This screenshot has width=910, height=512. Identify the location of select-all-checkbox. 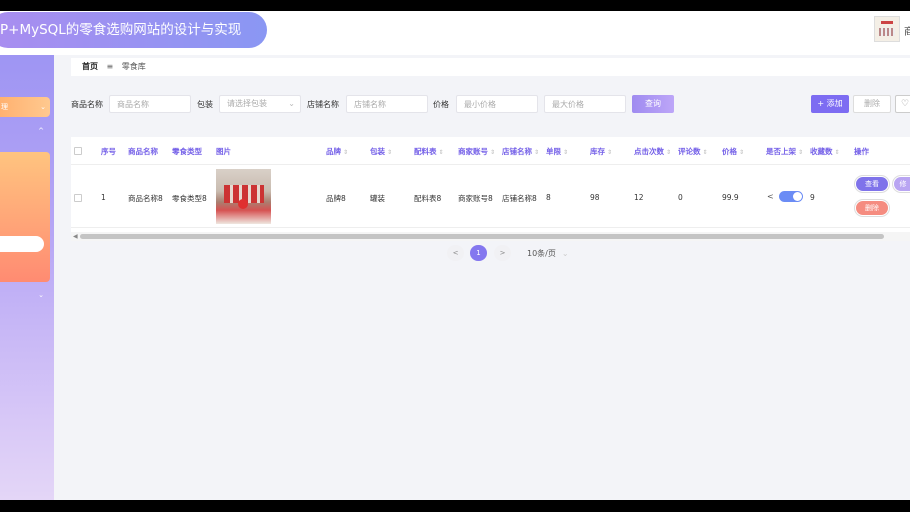
(78, 151).